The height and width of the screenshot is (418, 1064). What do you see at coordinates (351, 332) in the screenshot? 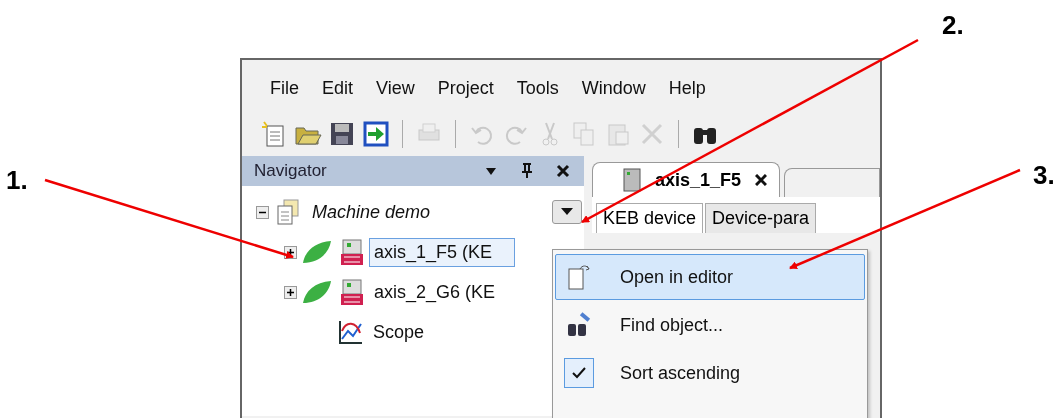
I see `chart-icon` at bounding box center [351, 332].